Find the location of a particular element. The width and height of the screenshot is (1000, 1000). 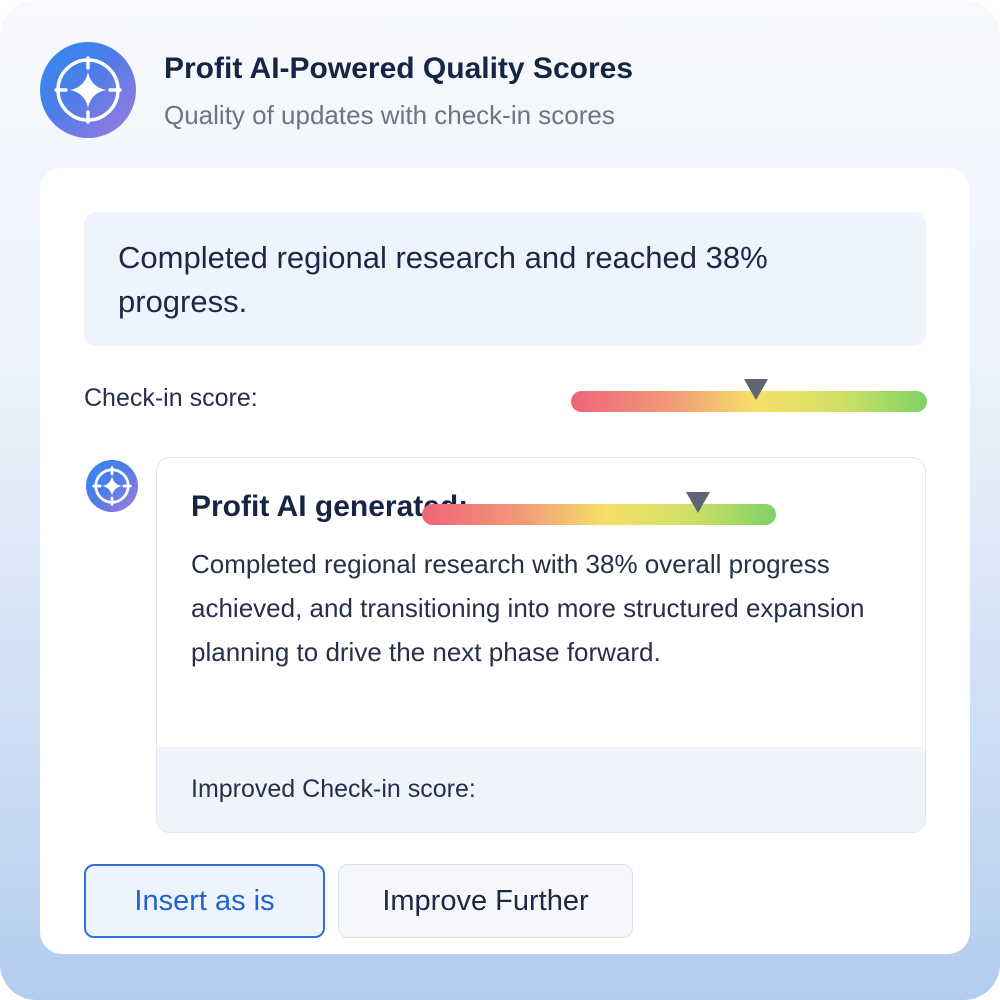

improved-score-marker-icon is located at coordinates (698, 502).